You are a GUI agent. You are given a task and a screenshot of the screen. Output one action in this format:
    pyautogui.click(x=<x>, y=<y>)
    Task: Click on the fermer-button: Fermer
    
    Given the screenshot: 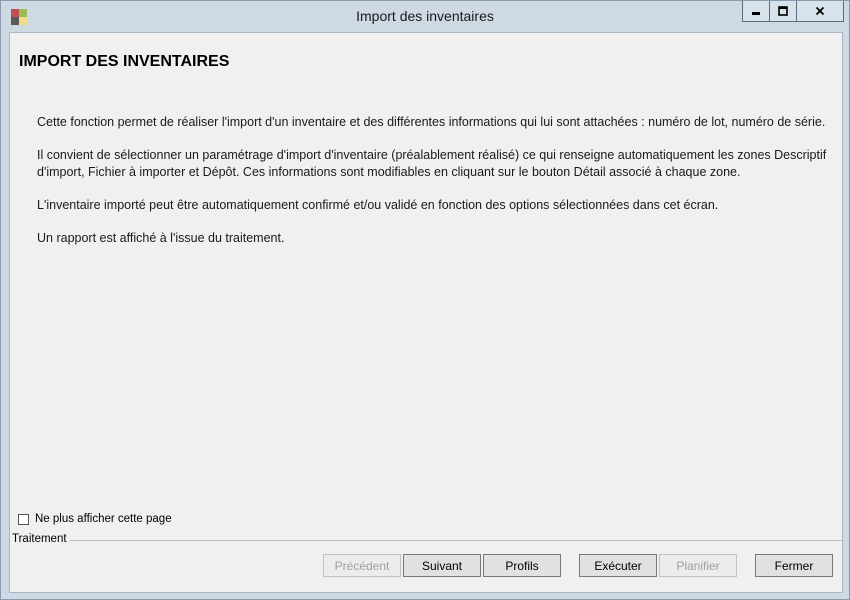 What is the action you would take?
    pyautogui.click(x=794, y=565)
    